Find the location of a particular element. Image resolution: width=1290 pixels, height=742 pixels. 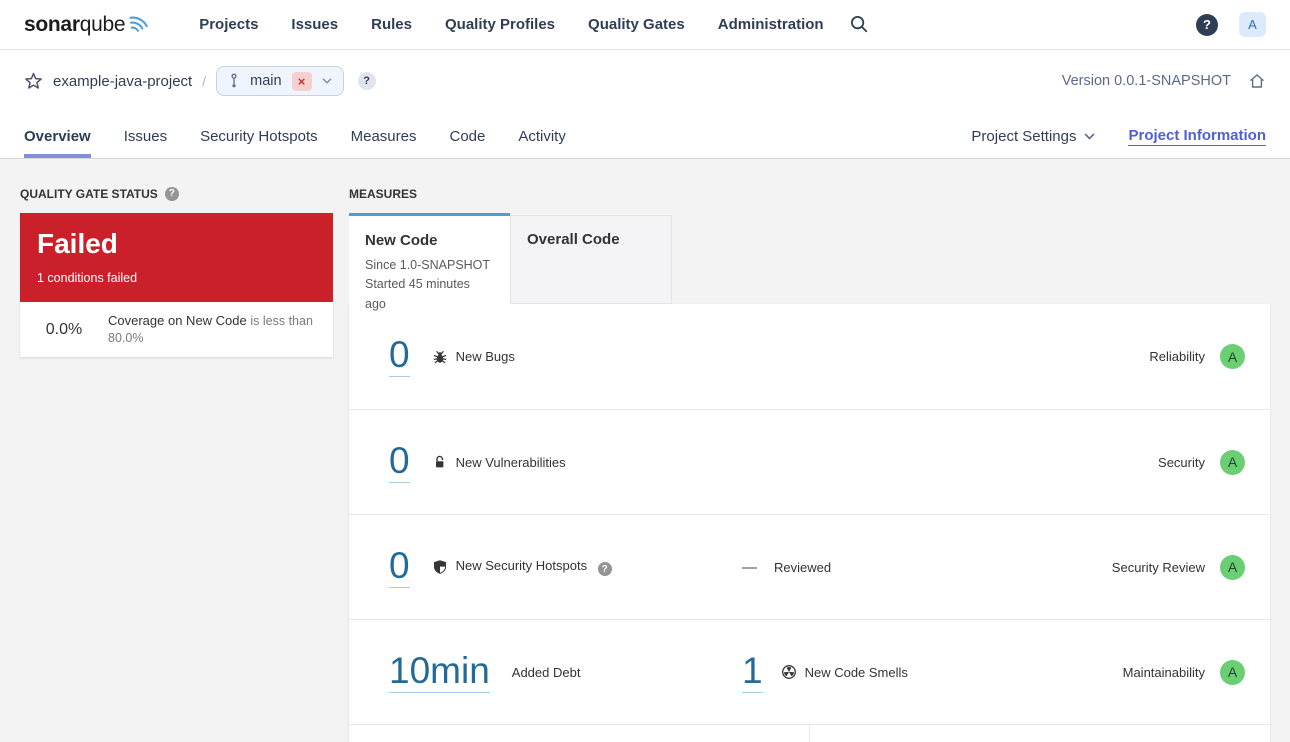

quality-gate-status: Failed is located at coordinates (77, 243).